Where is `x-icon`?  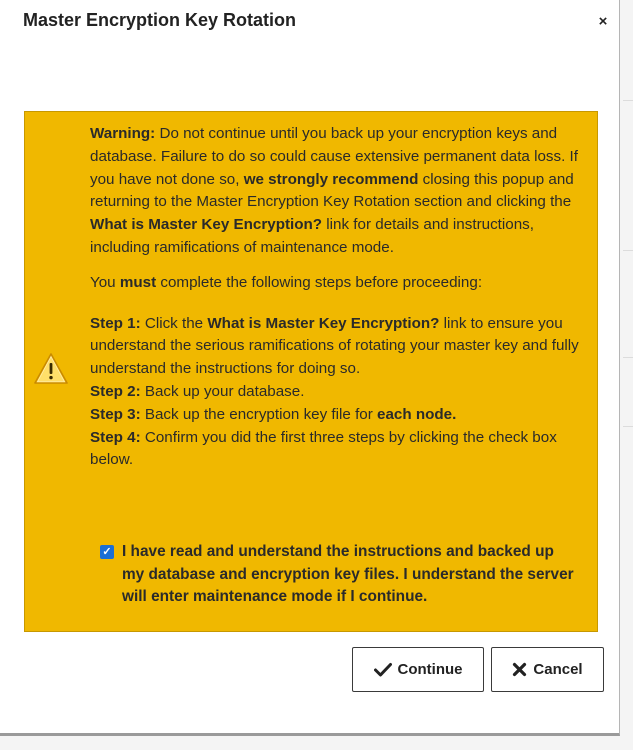
x-icon is located at coordinates (520, 669).